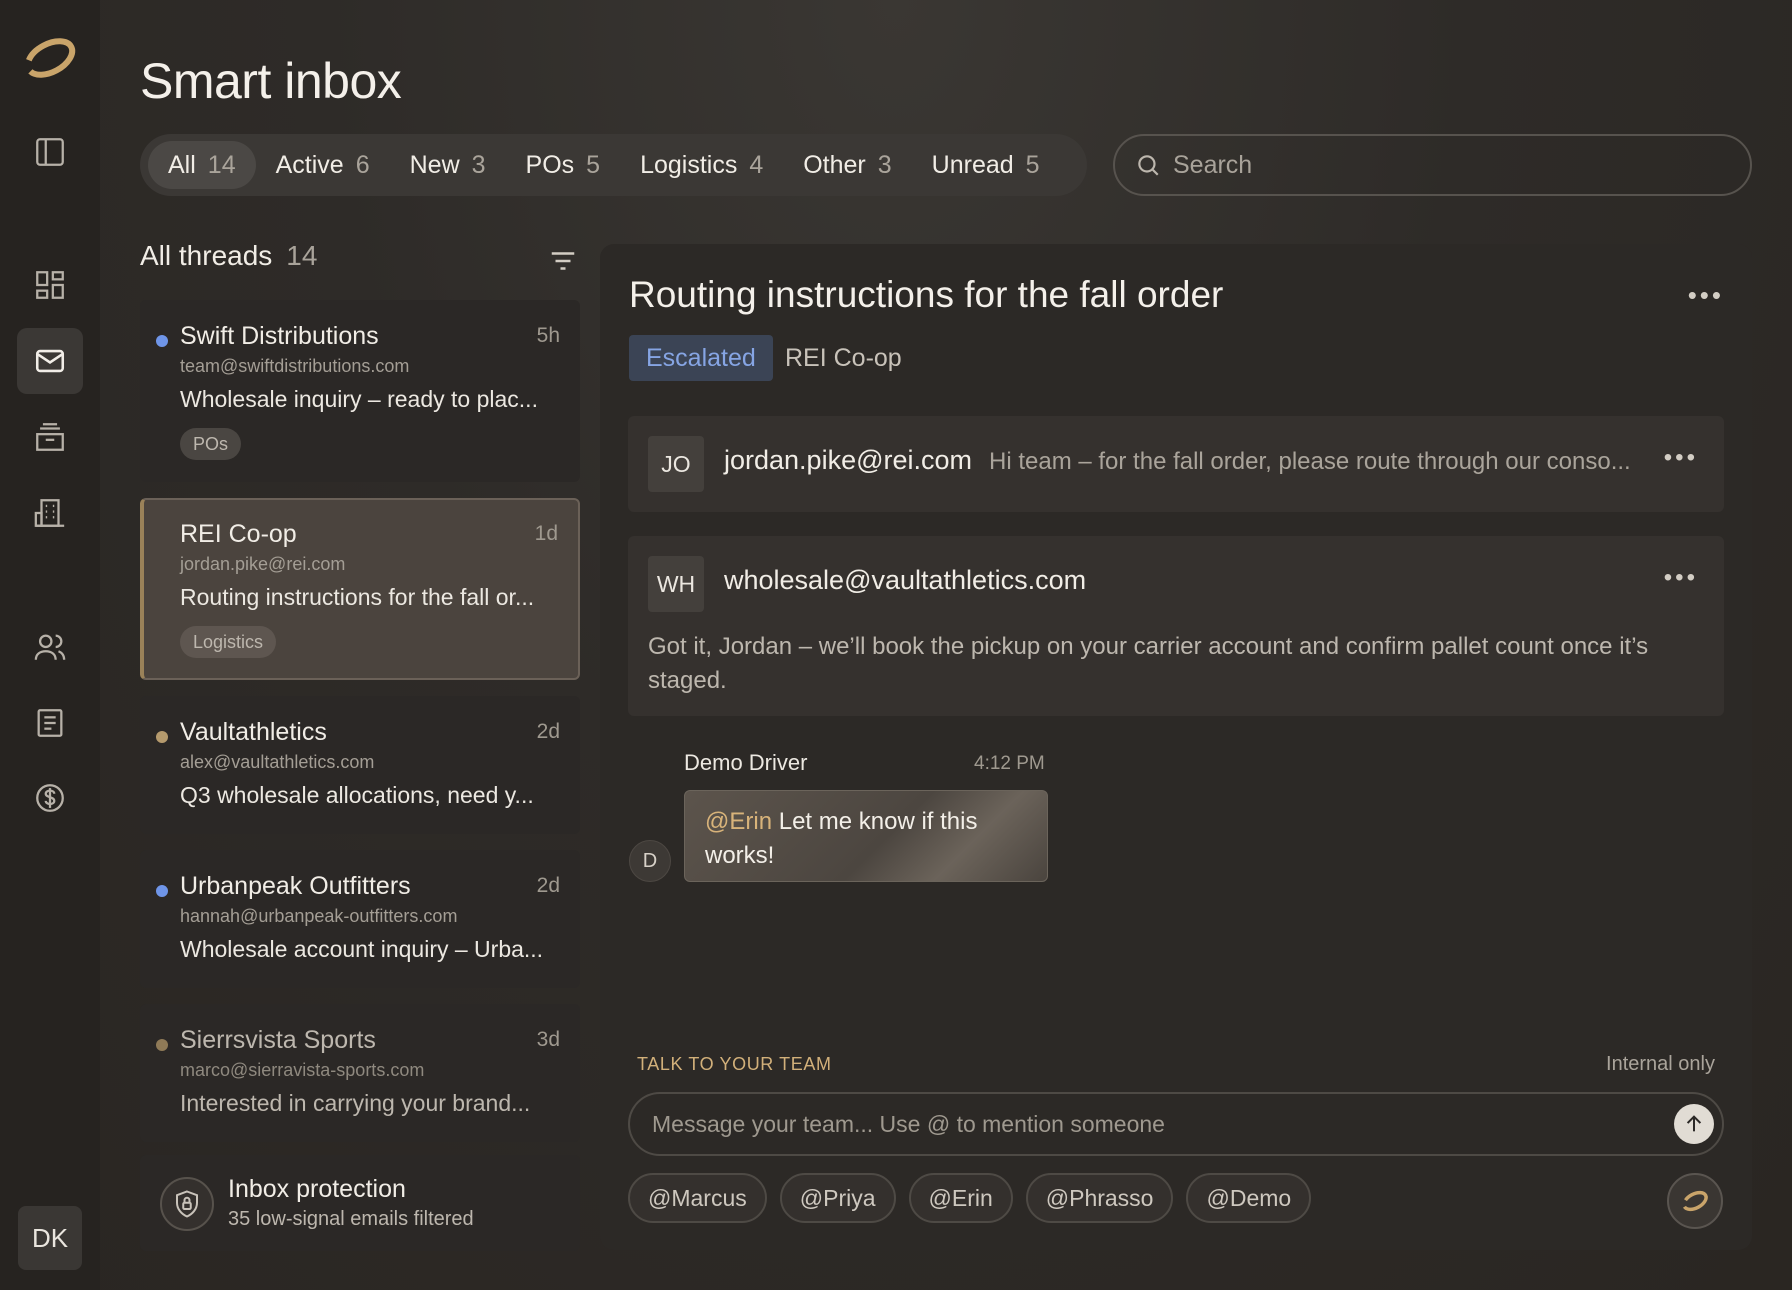  Describe the element at coordinates (676, 464) in the screenshot. I see `sender-avatar: JO` at that location.